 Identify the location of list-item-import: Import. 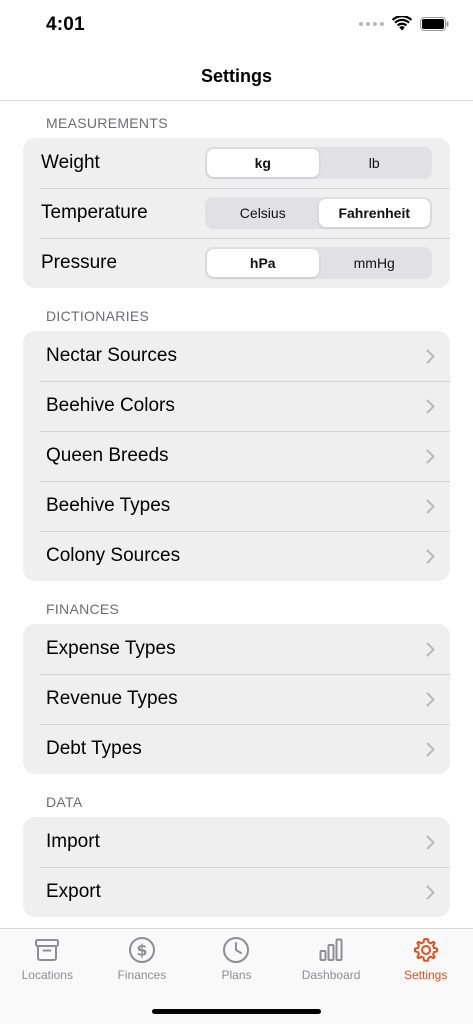
(236, 842).